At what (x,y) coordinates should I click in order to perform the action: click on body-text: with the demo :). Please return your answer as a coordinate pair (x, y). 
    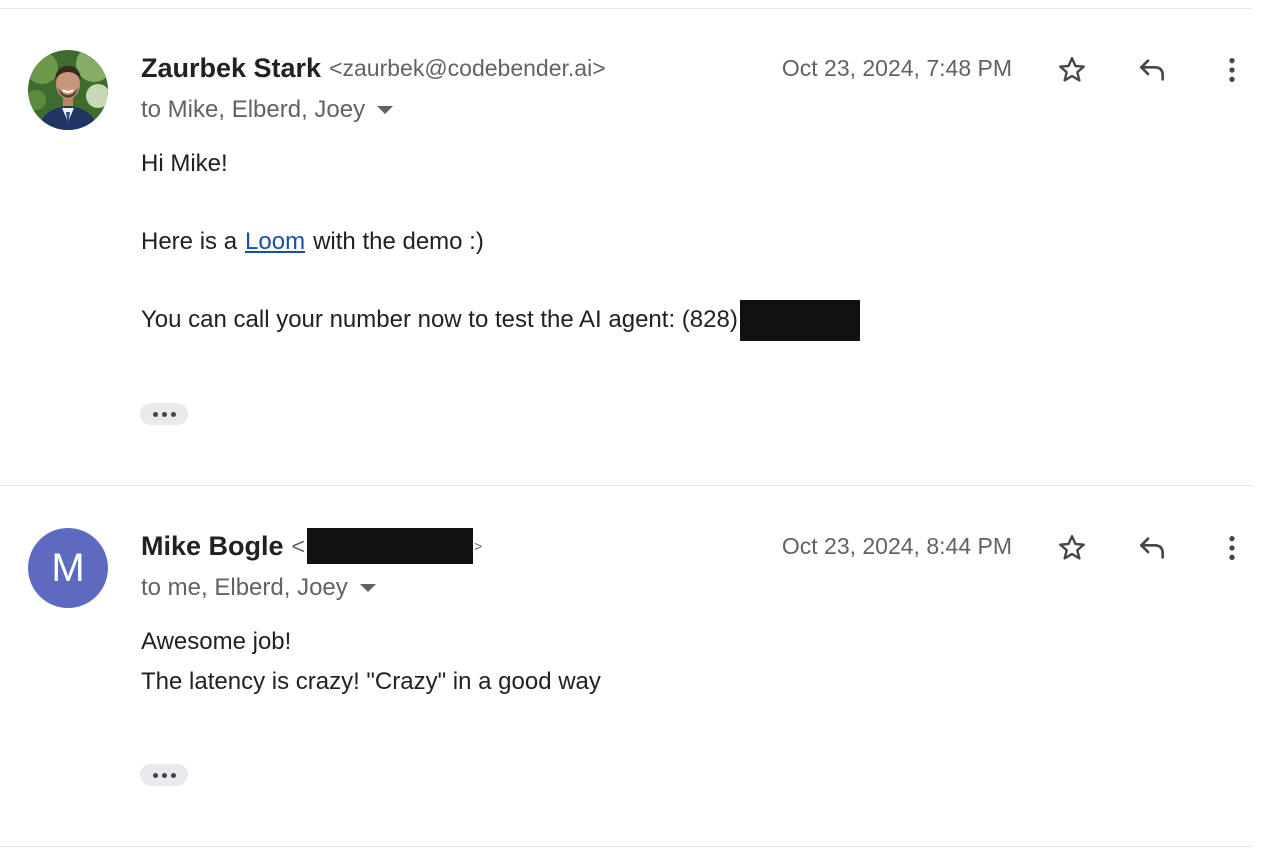
    Looking at the image, I should click on (398, 241).